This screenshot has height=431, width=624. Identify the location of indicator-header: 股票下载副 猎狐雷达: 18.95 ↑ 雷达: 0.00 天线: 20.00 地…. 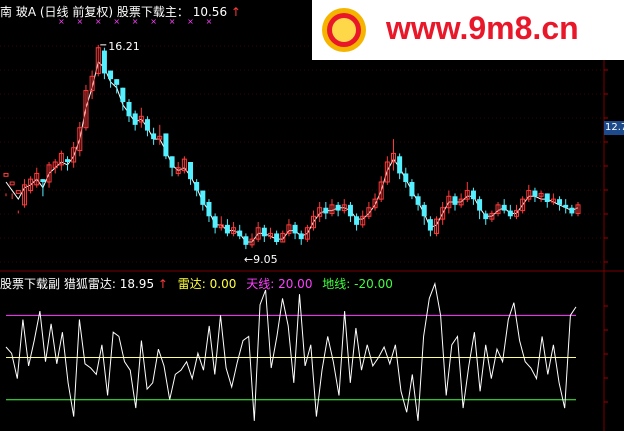
(196, 283).